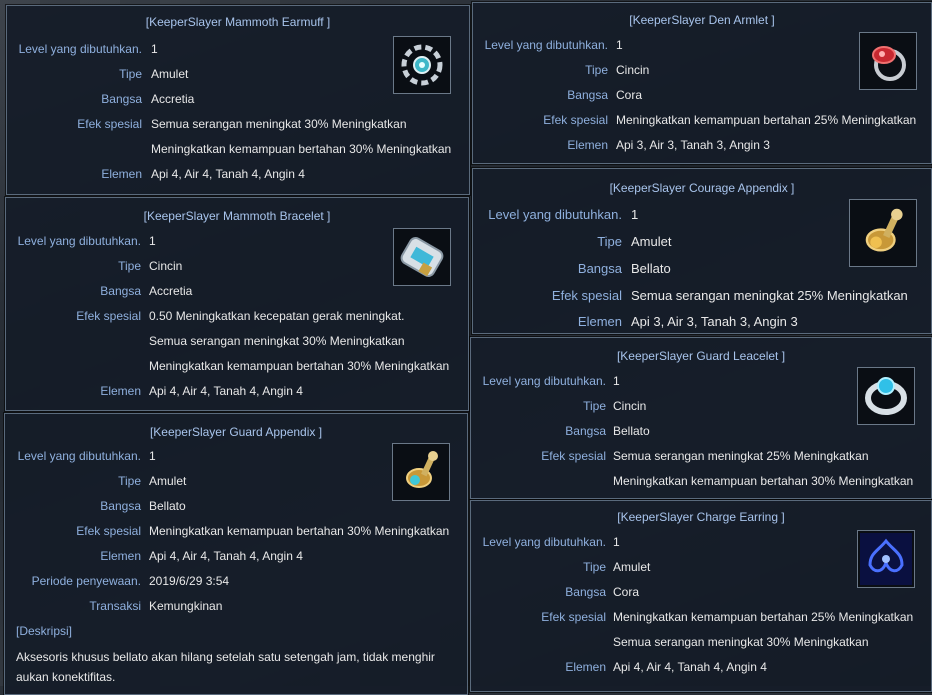 The height and width of the screenshot is (695, 932). I want to click on item-title: [KeeperSlayer Courage Appendix ], so click(702, 188).